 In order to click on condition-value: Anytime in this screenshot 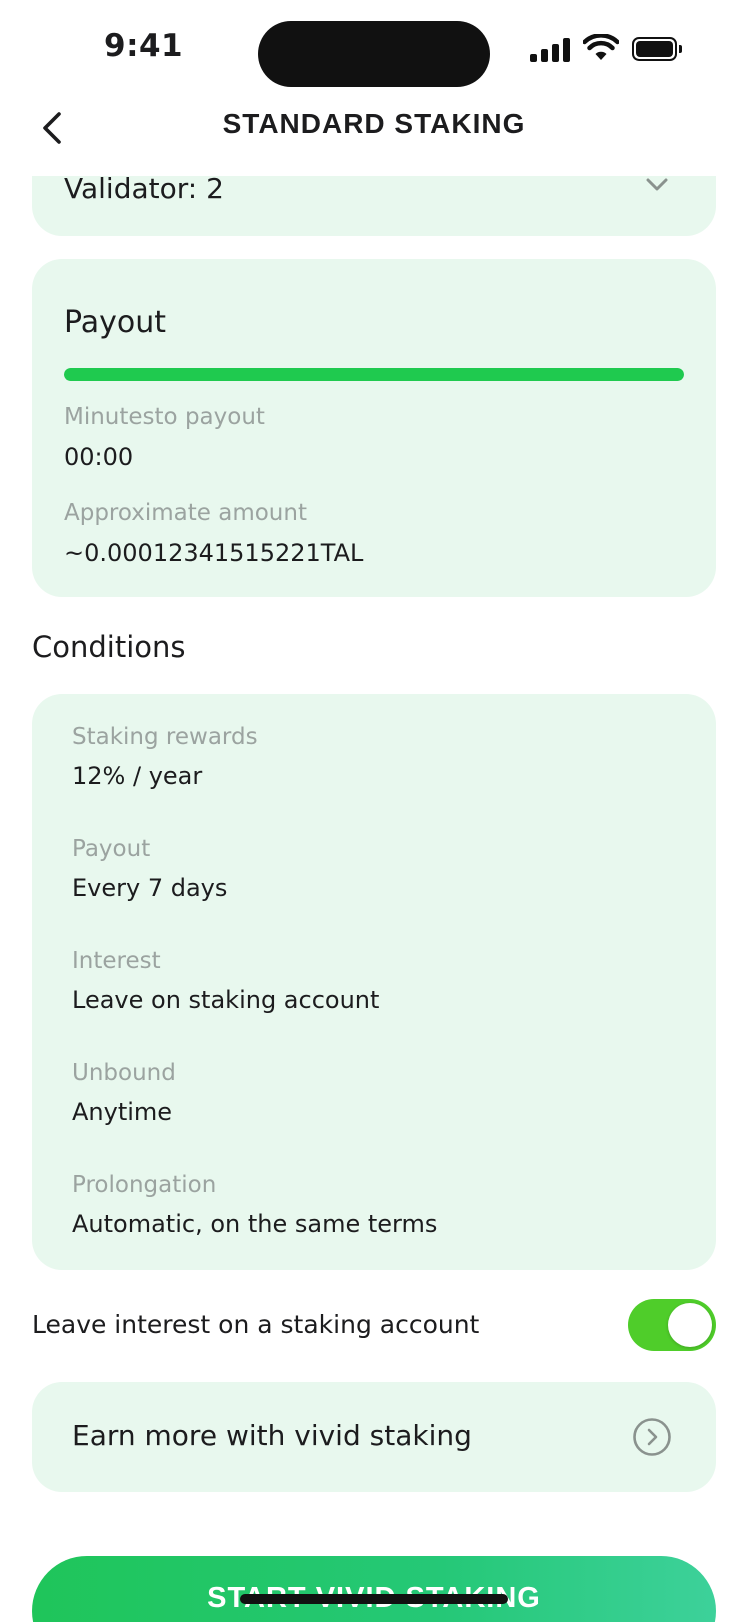, I will do `click(122, 1112)`.